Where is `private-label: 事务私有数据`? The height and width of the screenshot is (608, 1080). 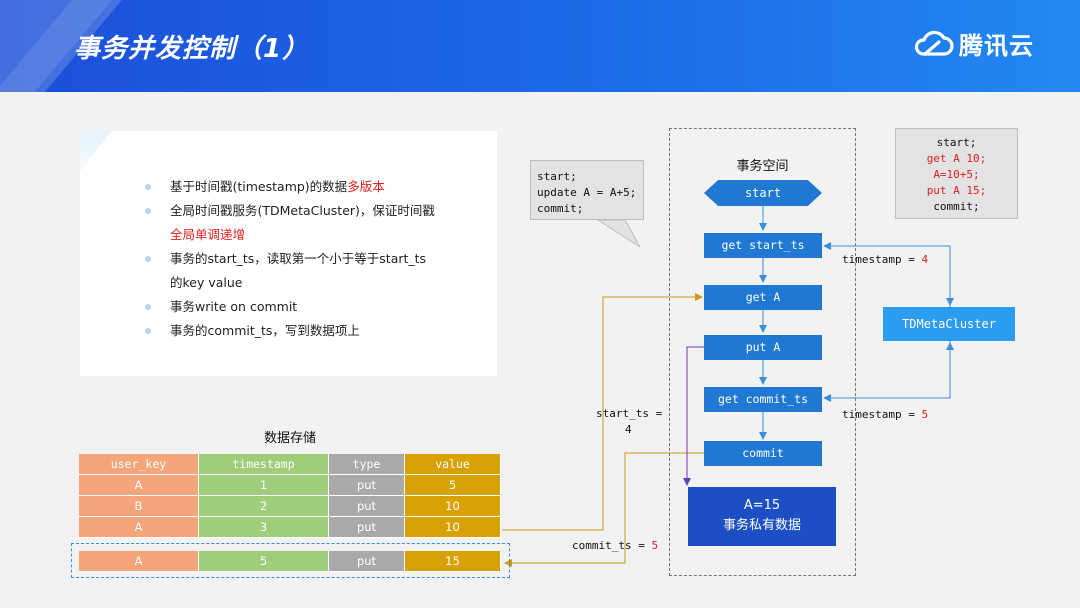 private-label: 事务私有数据 is located at coordinates (761, 525).